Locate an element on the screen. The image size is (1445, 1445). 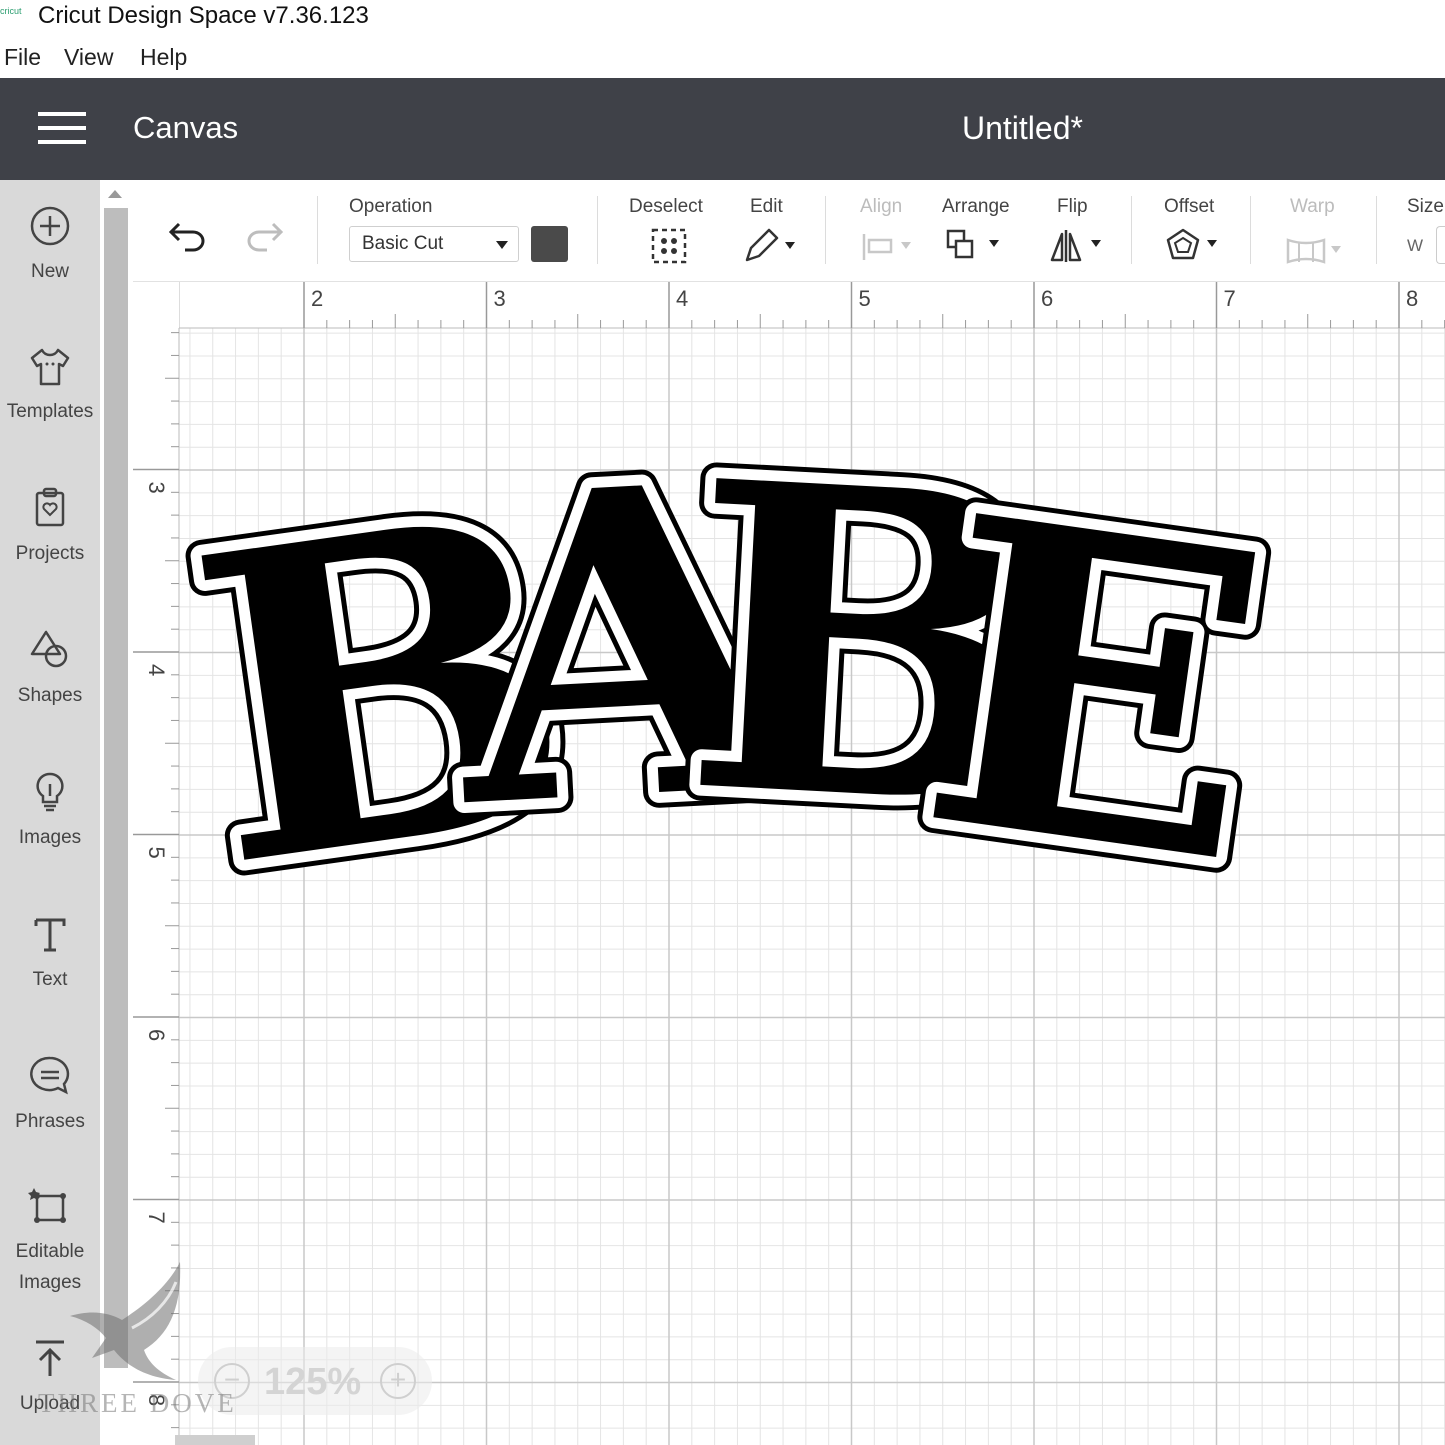
sidebar-item-new: New is located at coordinates (50, 245).